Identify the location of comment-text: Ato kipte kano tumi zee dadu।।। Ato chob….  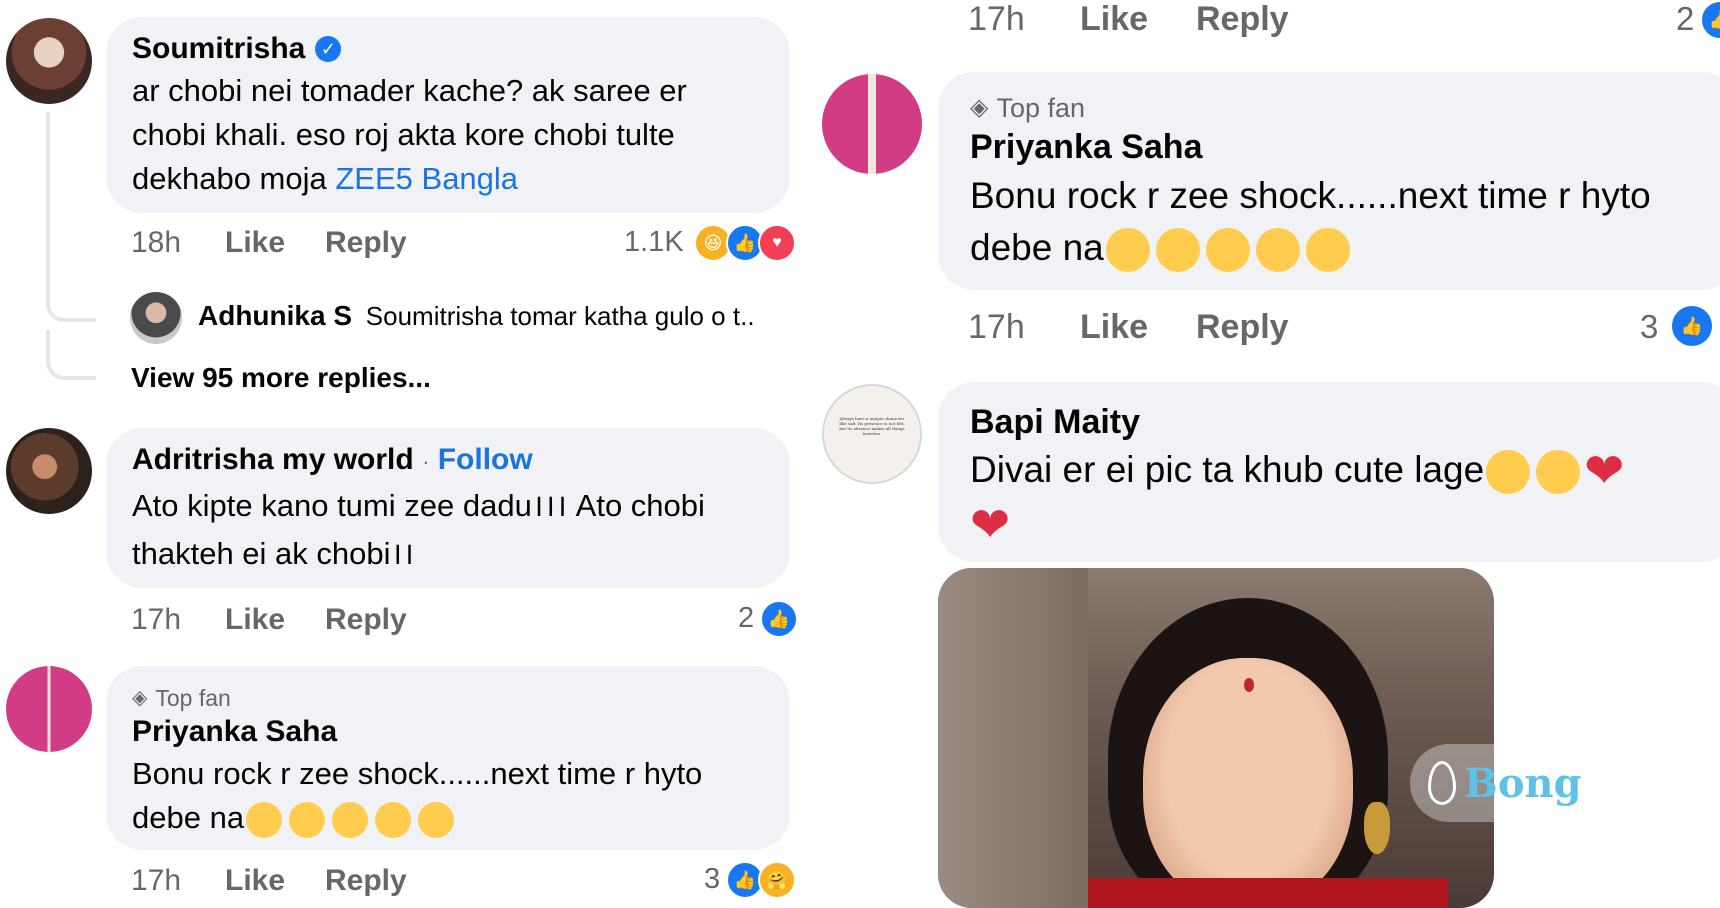
(448, 530).